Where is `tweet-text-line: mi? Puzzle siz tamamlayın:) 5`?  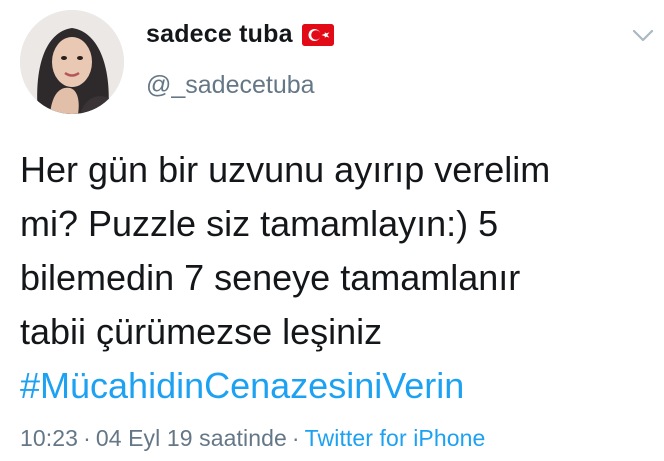 tweet-text-line: mi? Puzzle siz tamamlayın:) 5 is located at coordinates (259, 223).